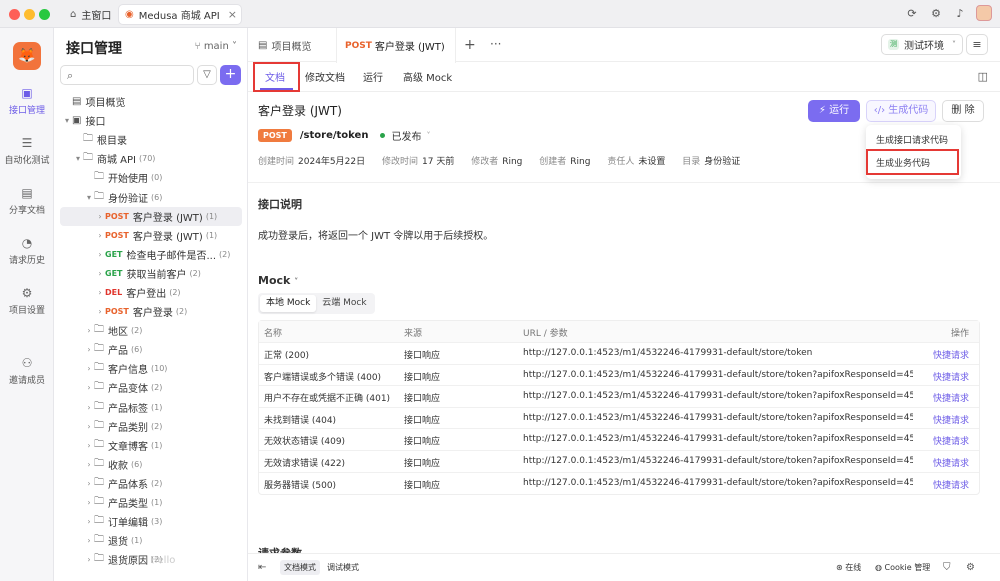  I want to click on maximize-window-button, so click(44, 14).